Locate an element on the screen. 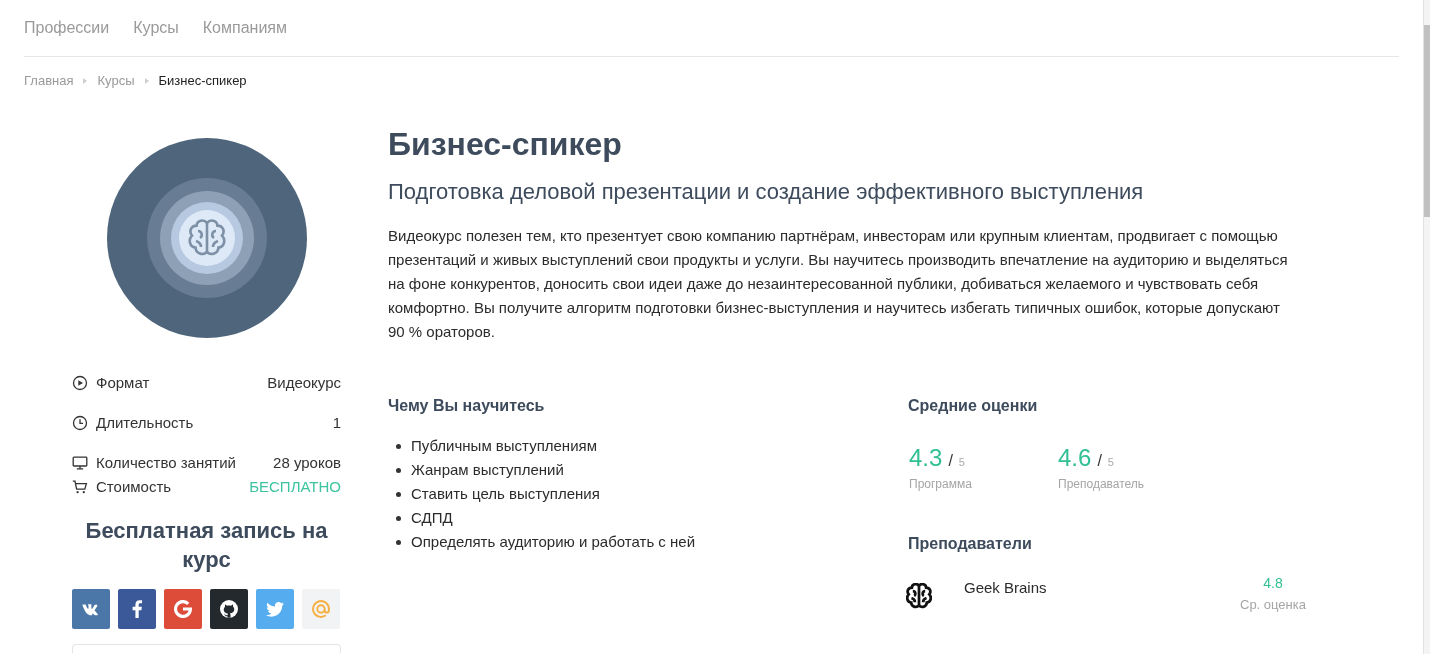 The height and width of the screenshot is (654, 1430). course-title: Бизнес-спикер is located at coordinates (505, 144).